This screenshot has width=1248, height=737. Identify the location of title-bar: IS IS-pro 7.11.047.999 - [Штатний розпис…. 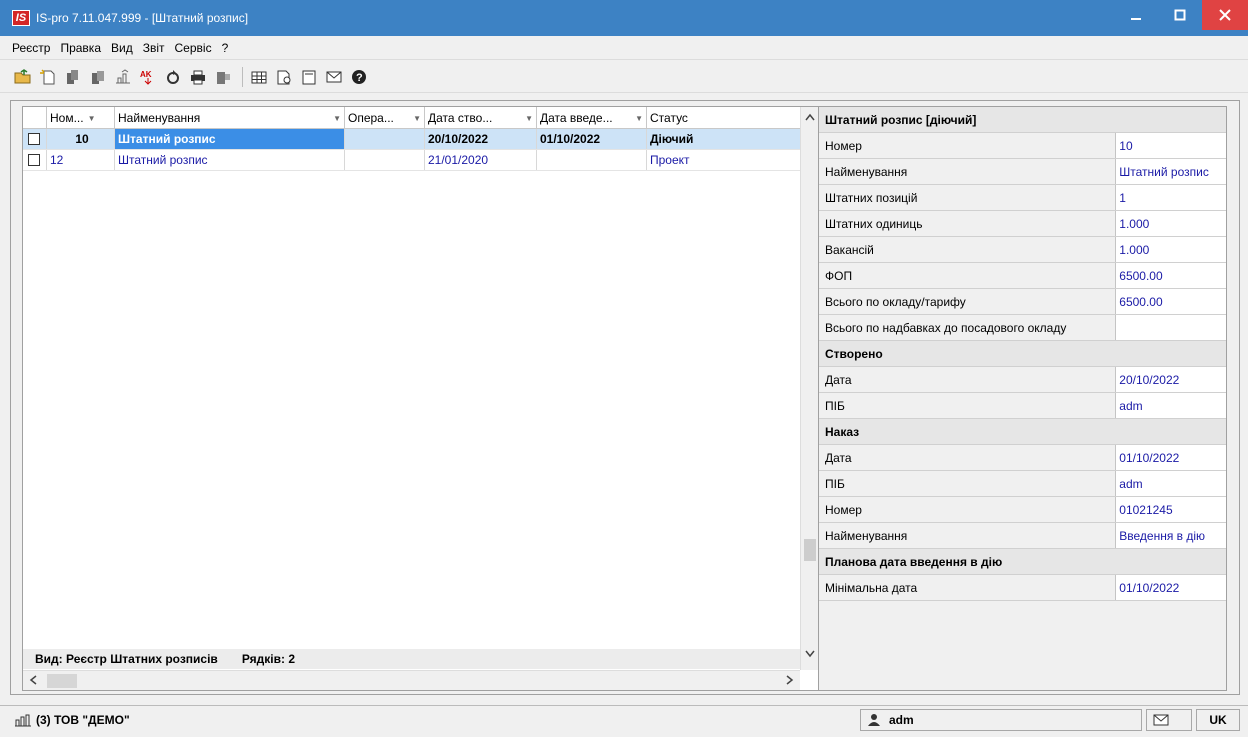
(624, 18).